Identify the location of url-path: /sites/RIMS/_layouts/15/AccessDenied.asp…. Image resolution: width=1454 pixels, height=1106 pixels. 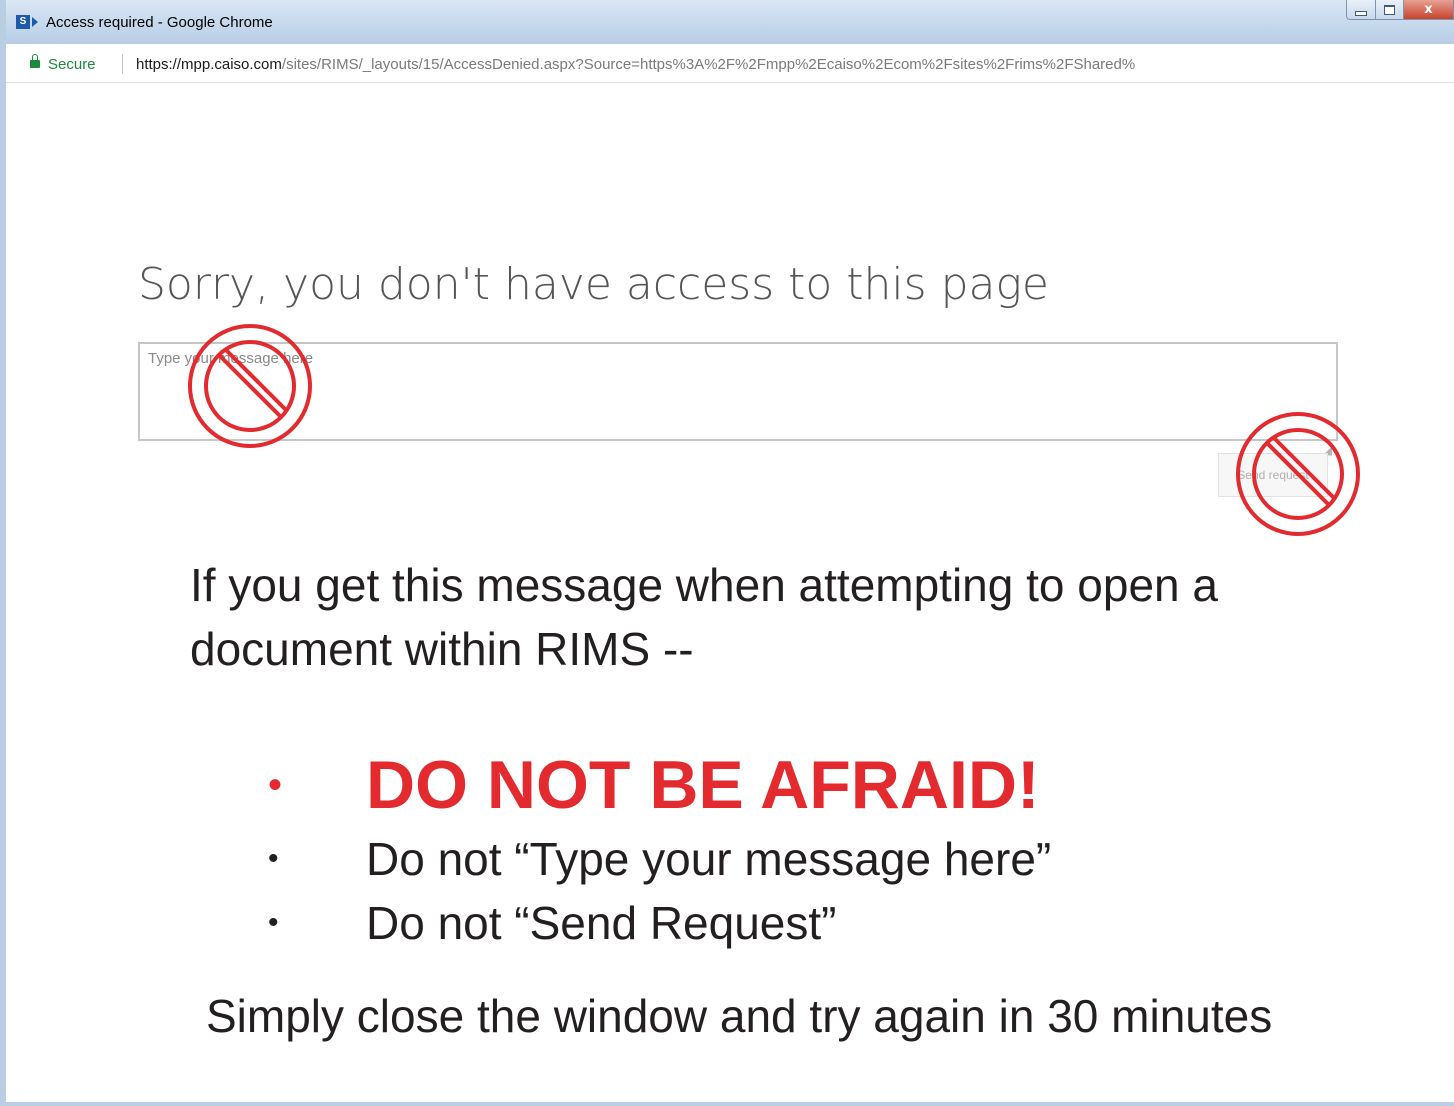
(708, 64).